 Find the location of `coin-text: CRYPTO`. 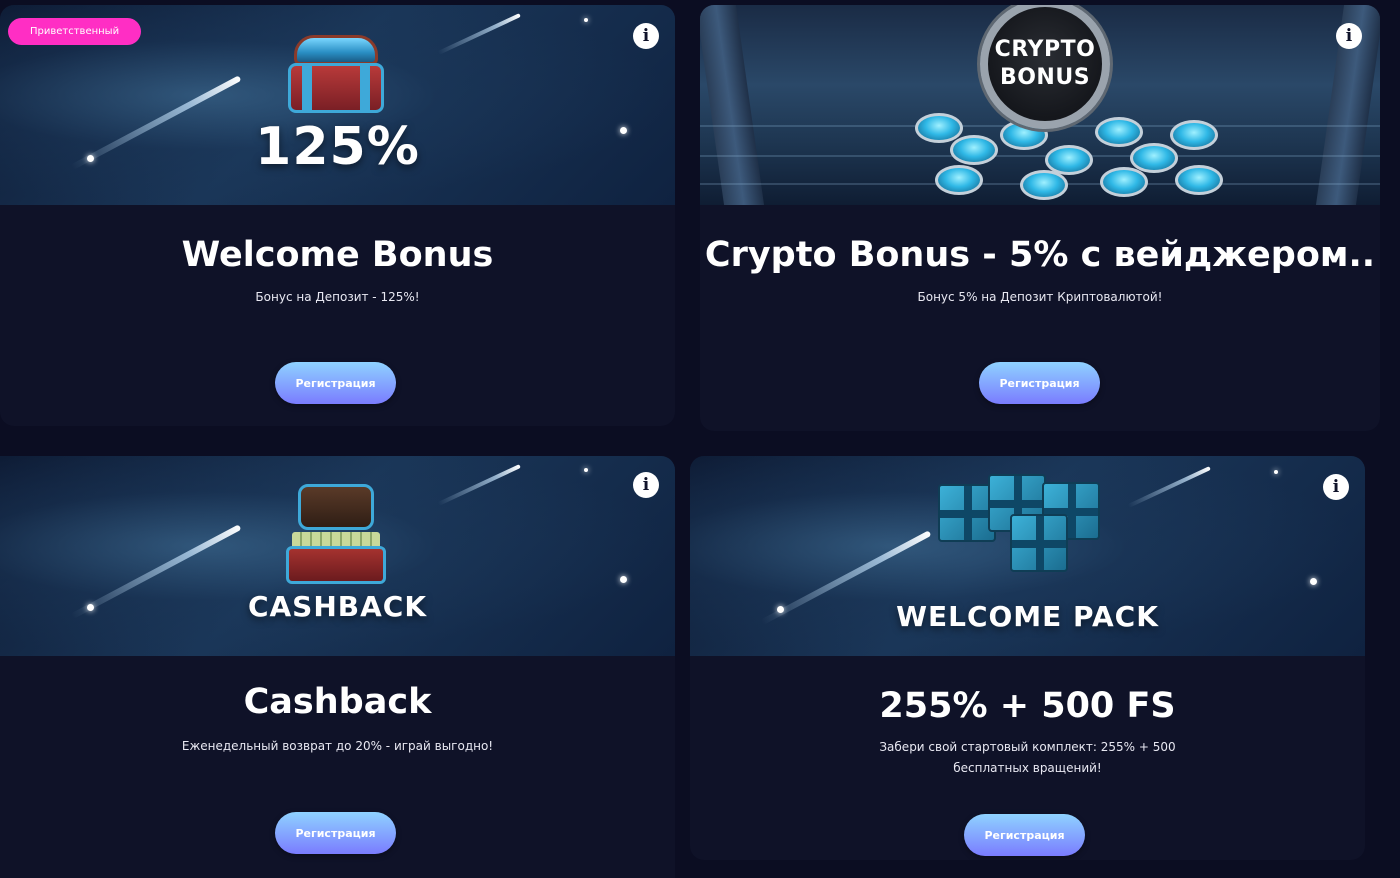

coin-text: CRYPTO is located at coordinates (1045, 49).